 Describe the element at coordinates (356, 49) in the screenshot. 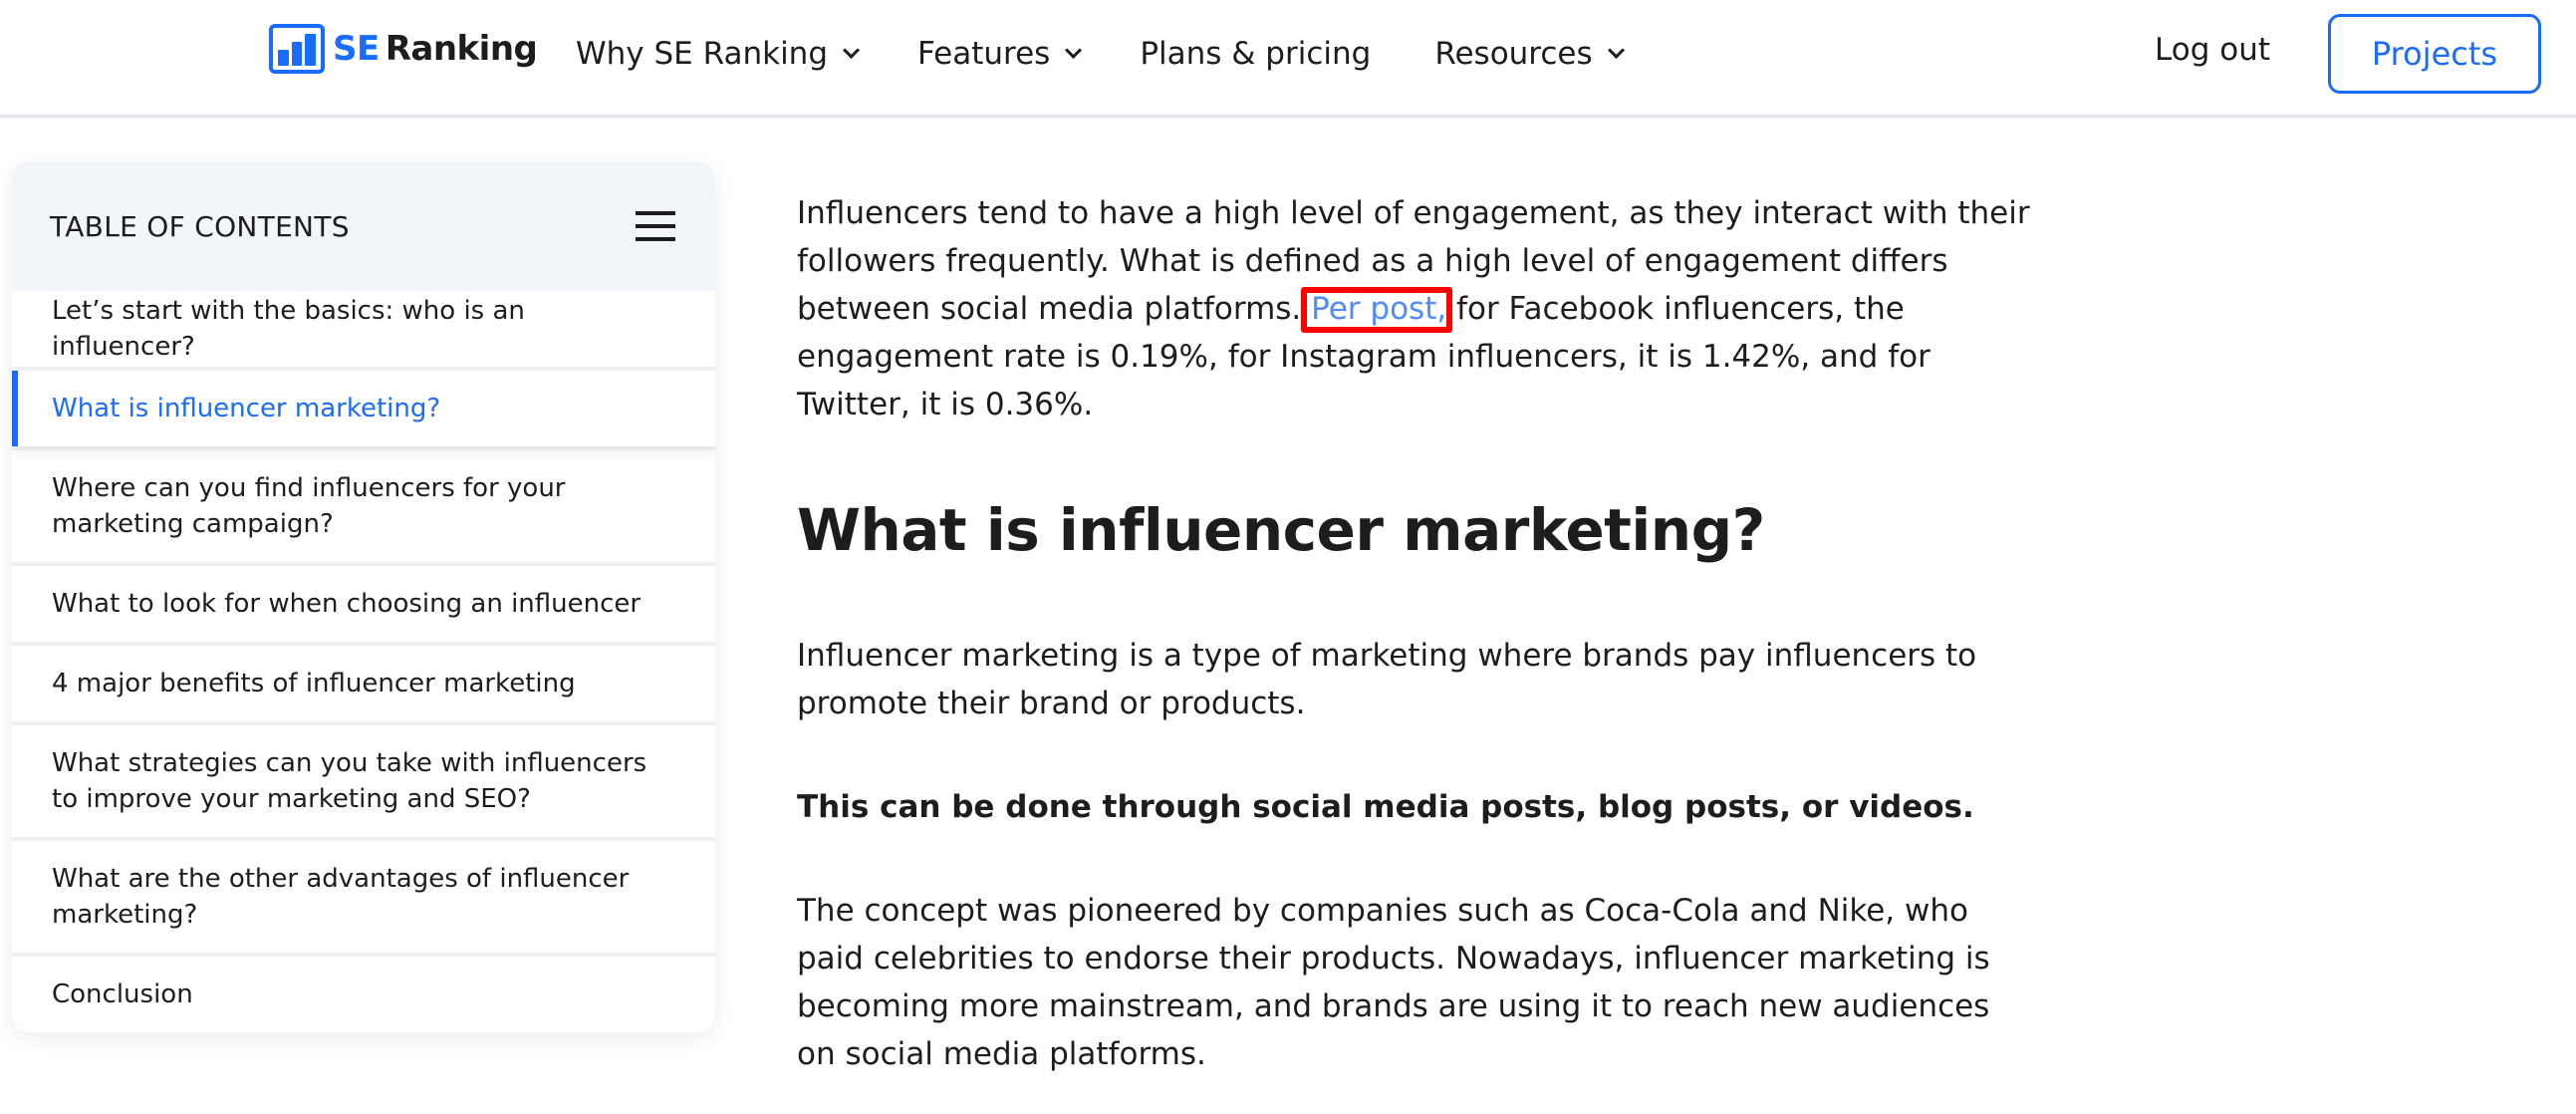

I see `logo-prefix: SE` at that location.